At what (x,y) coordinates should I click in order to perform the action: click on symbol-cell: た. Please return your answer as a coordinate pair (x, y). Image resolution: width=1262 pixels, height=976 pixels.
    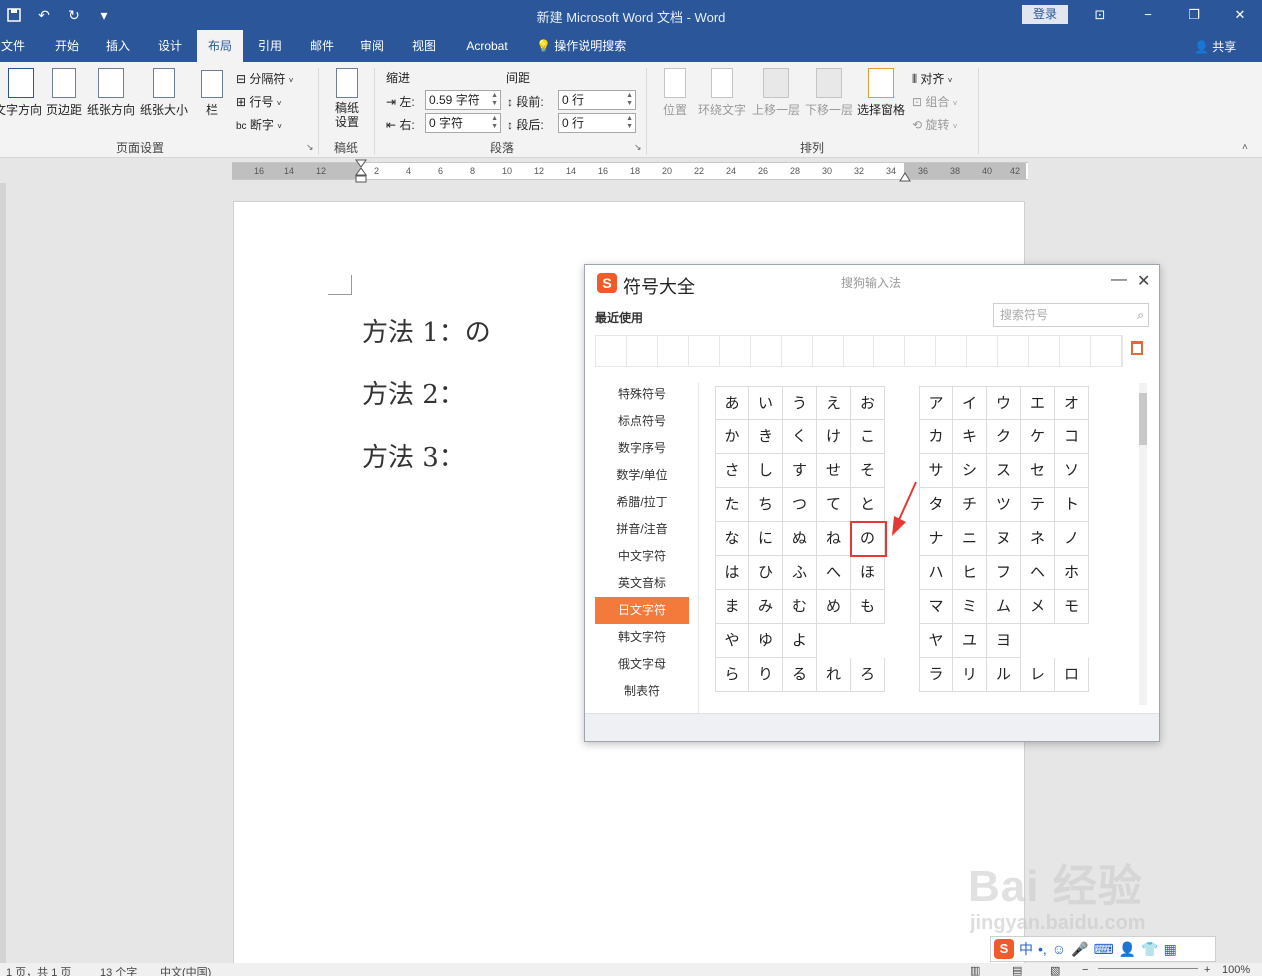
    Looking at the image, I should click on (732, 505).